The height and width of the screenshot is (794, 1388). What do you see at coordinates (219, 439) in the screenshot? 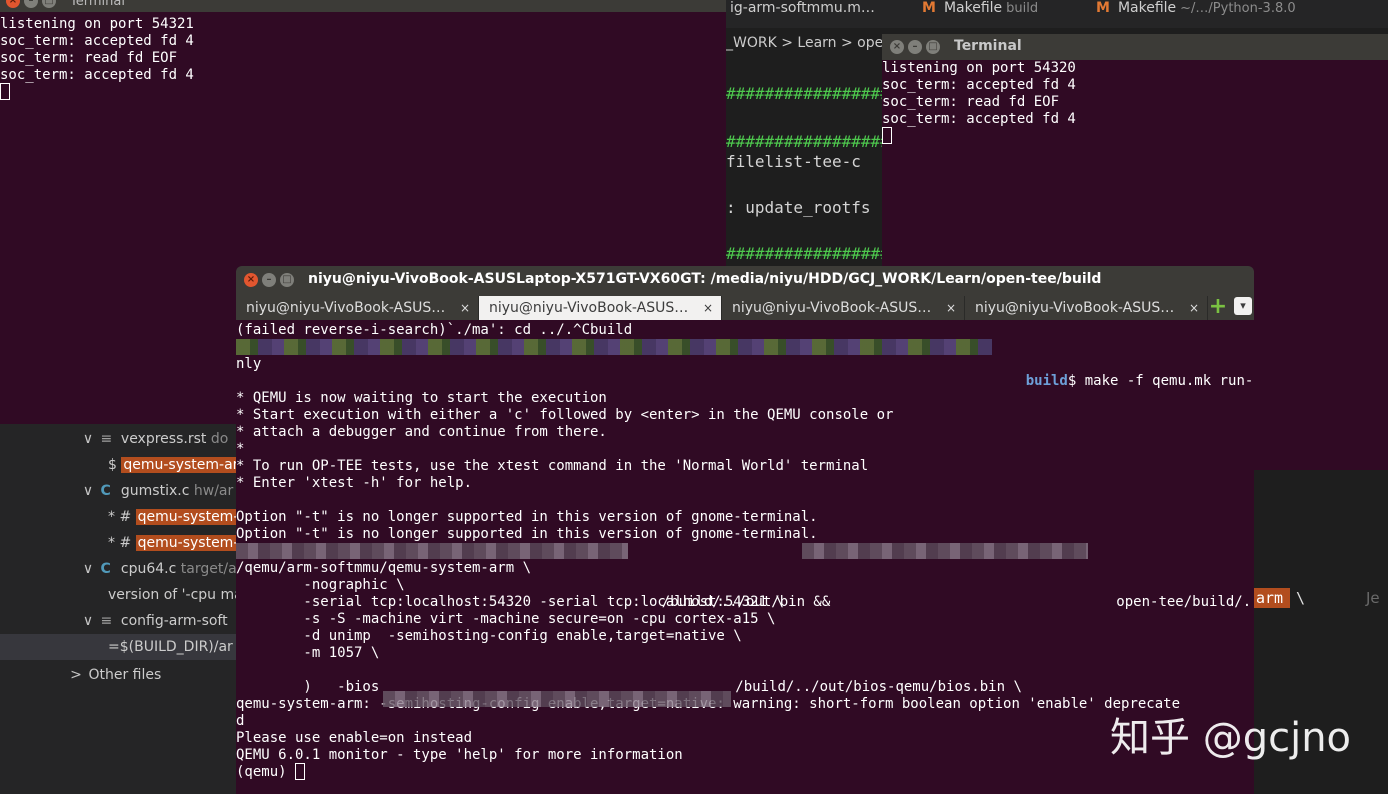
I see `file-path: do` at bounding box center [219, 439].